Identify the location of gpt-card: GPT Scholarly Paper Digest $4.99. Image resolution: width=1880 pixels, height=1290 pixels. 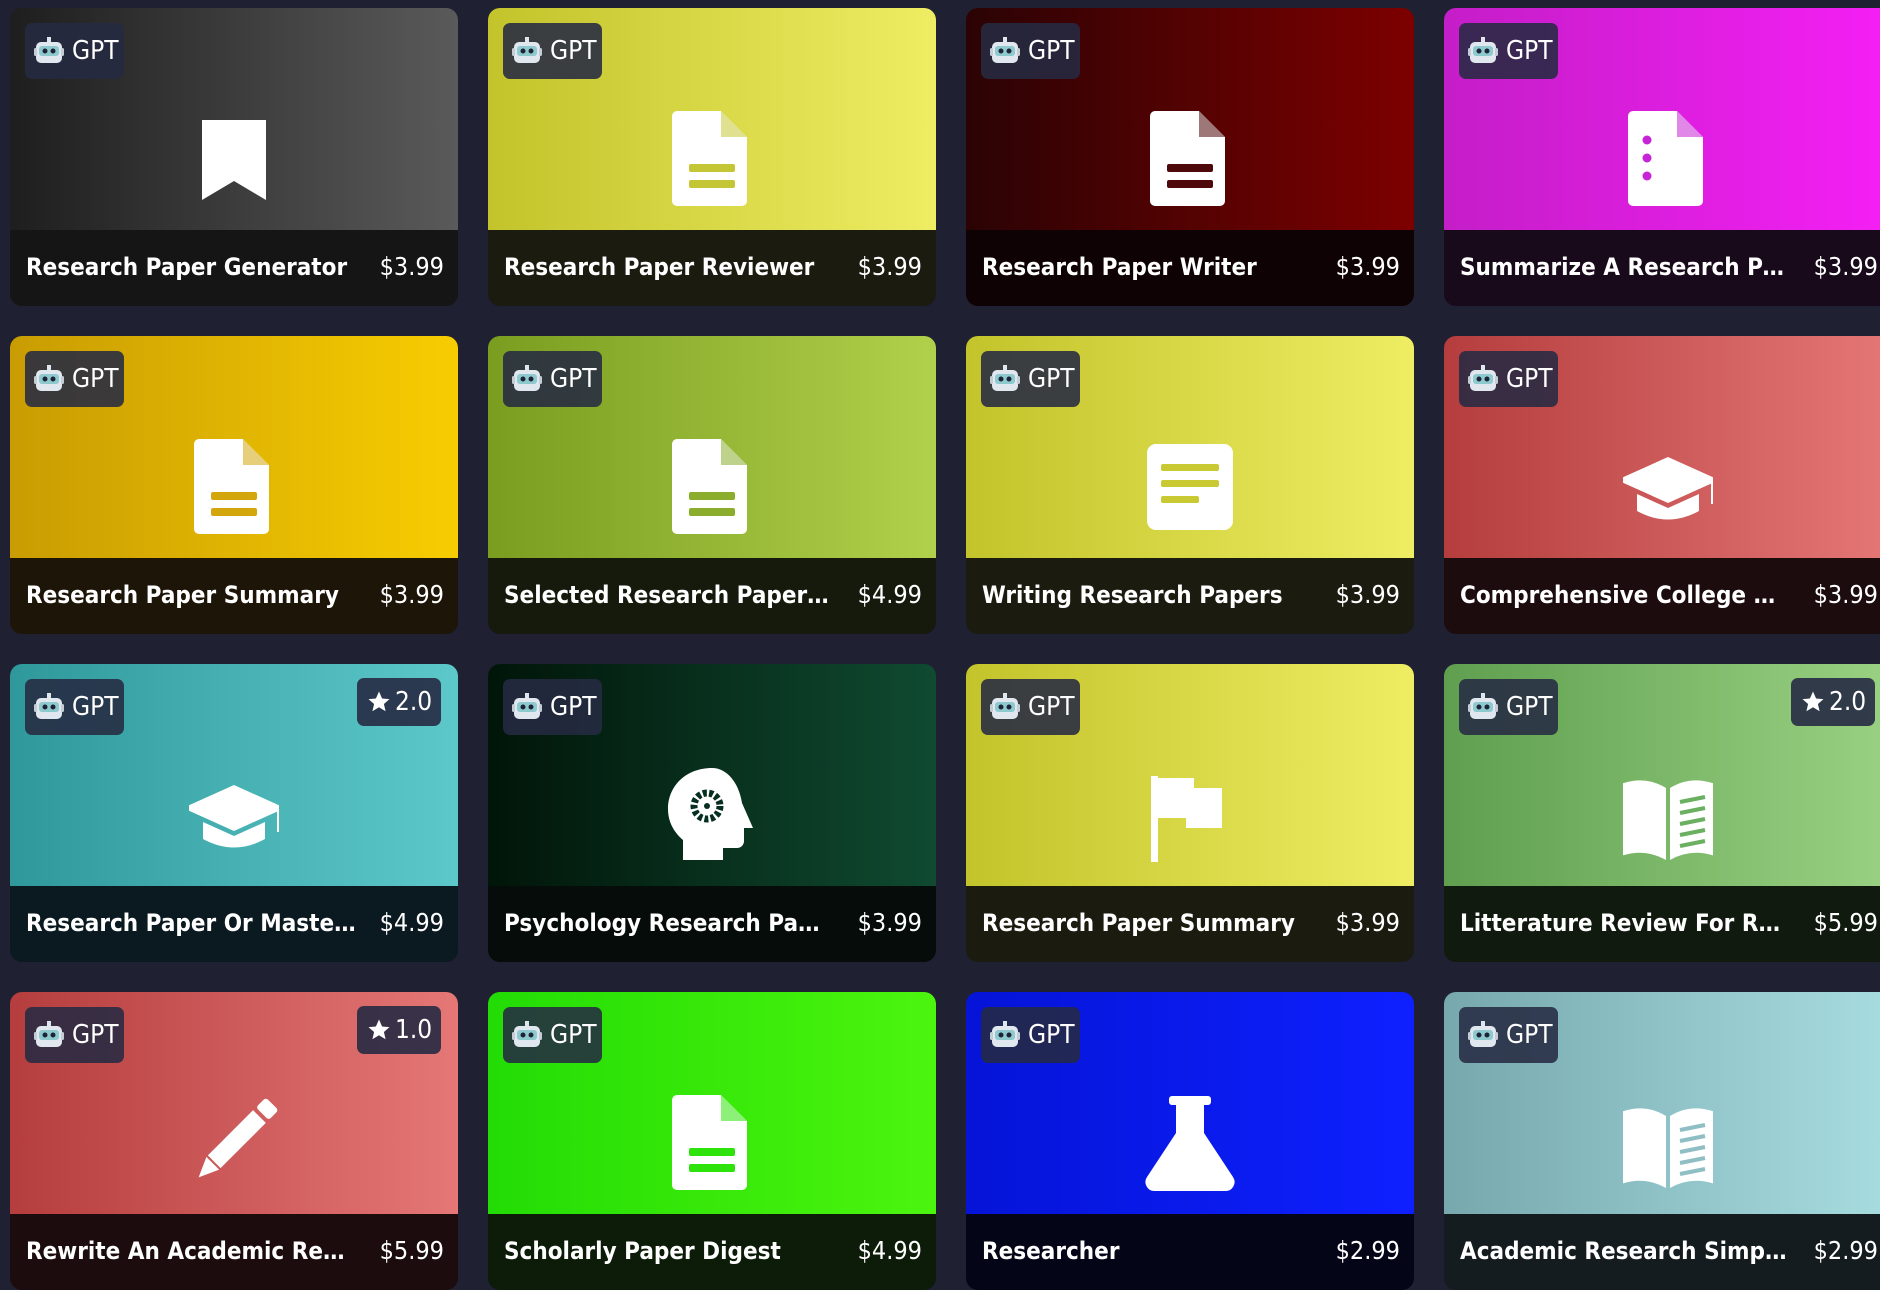
(712, 1141).